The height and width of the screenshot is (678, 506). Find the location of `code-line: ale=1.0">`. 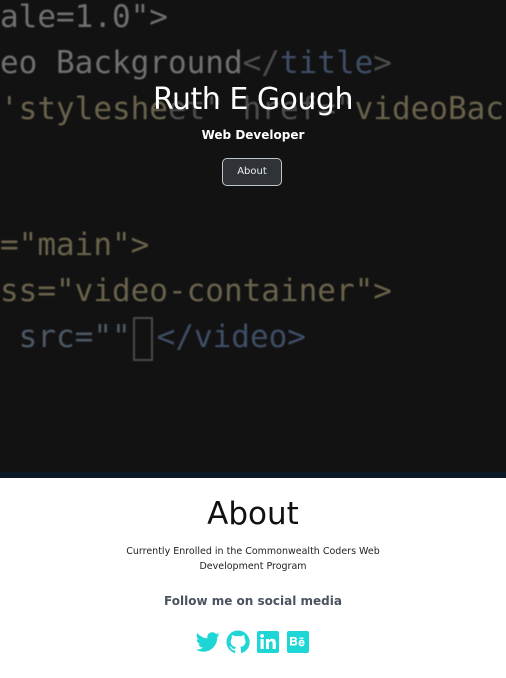

code-line: ale=1.0"> is located at coordinates (84, 20).